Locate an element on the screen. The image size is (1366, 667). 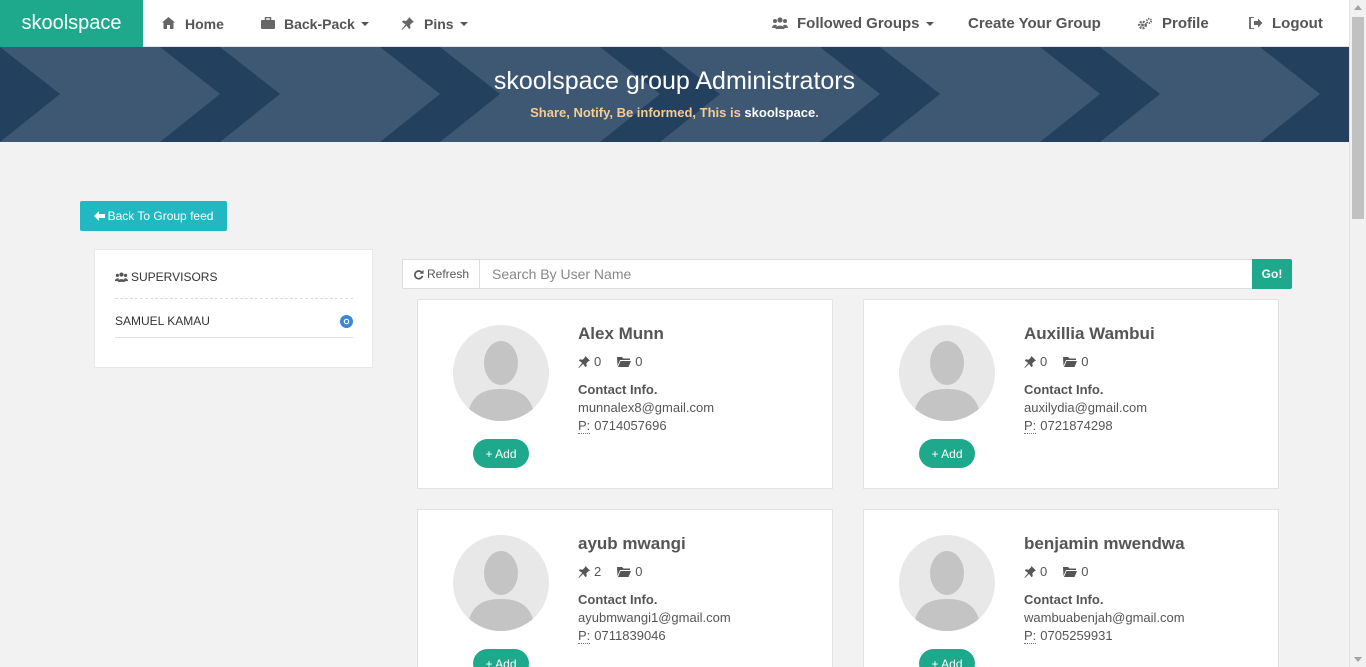
refresh-button: Refresh is located at coordinates (441, 274).